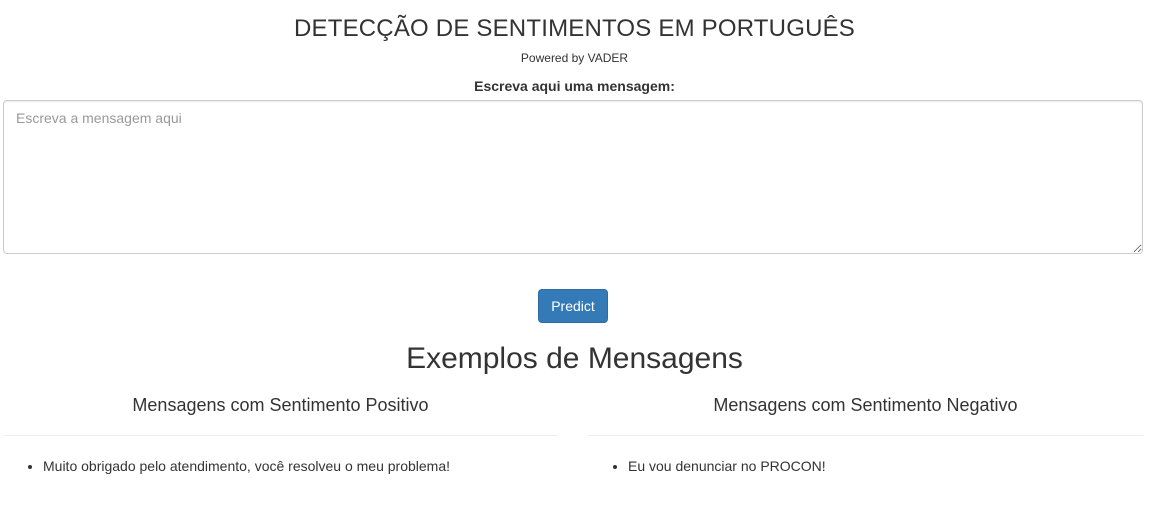 This screenshot has height=513, width=1149. What do you see at coordinates (574, 358) in the screenshot?
I see `examples-title: Exemplos de Mensagens` at bounding box center [574, 358].